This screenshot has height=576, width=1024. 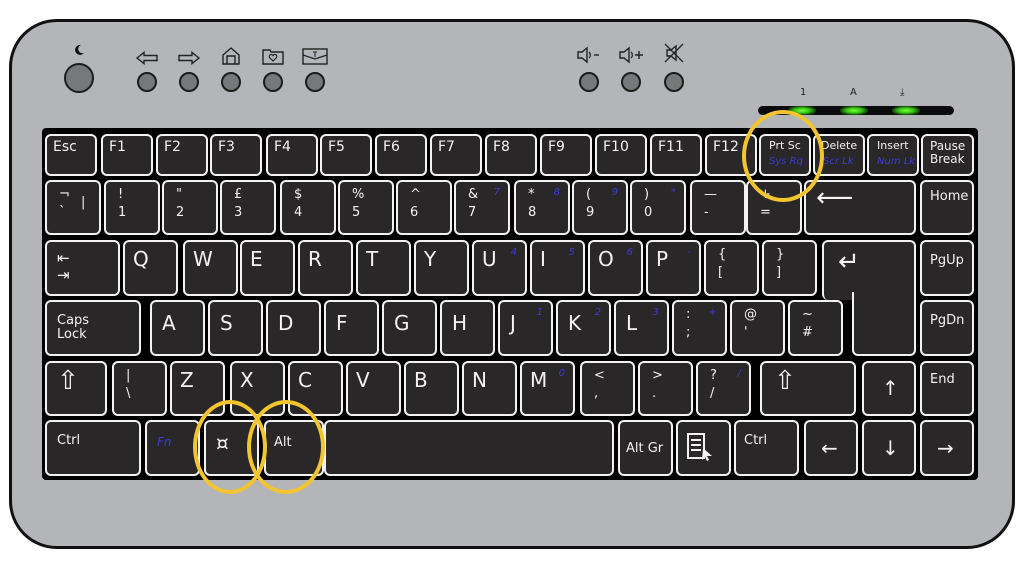 I want to click on key-y: Y, so click(x=441, y=268).